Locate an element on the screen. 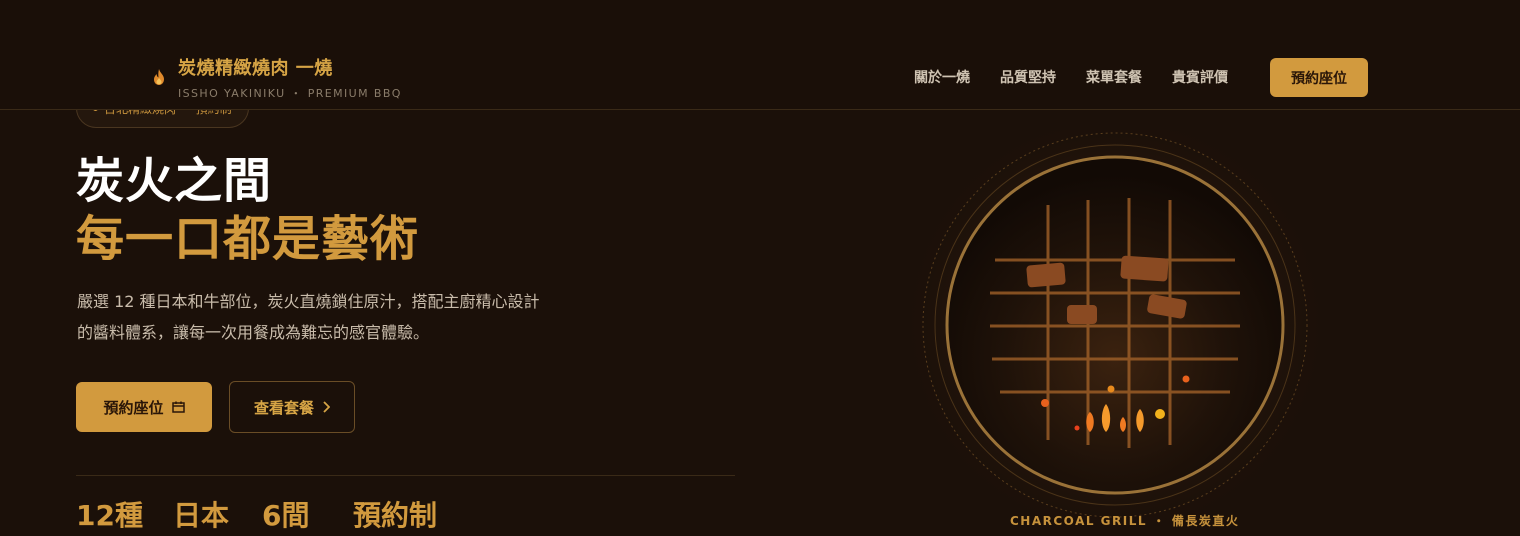 The width and height of the screenshot is (1520, 536). hero-title-line1: 炭火之間 is located at coordinates (174, 181).